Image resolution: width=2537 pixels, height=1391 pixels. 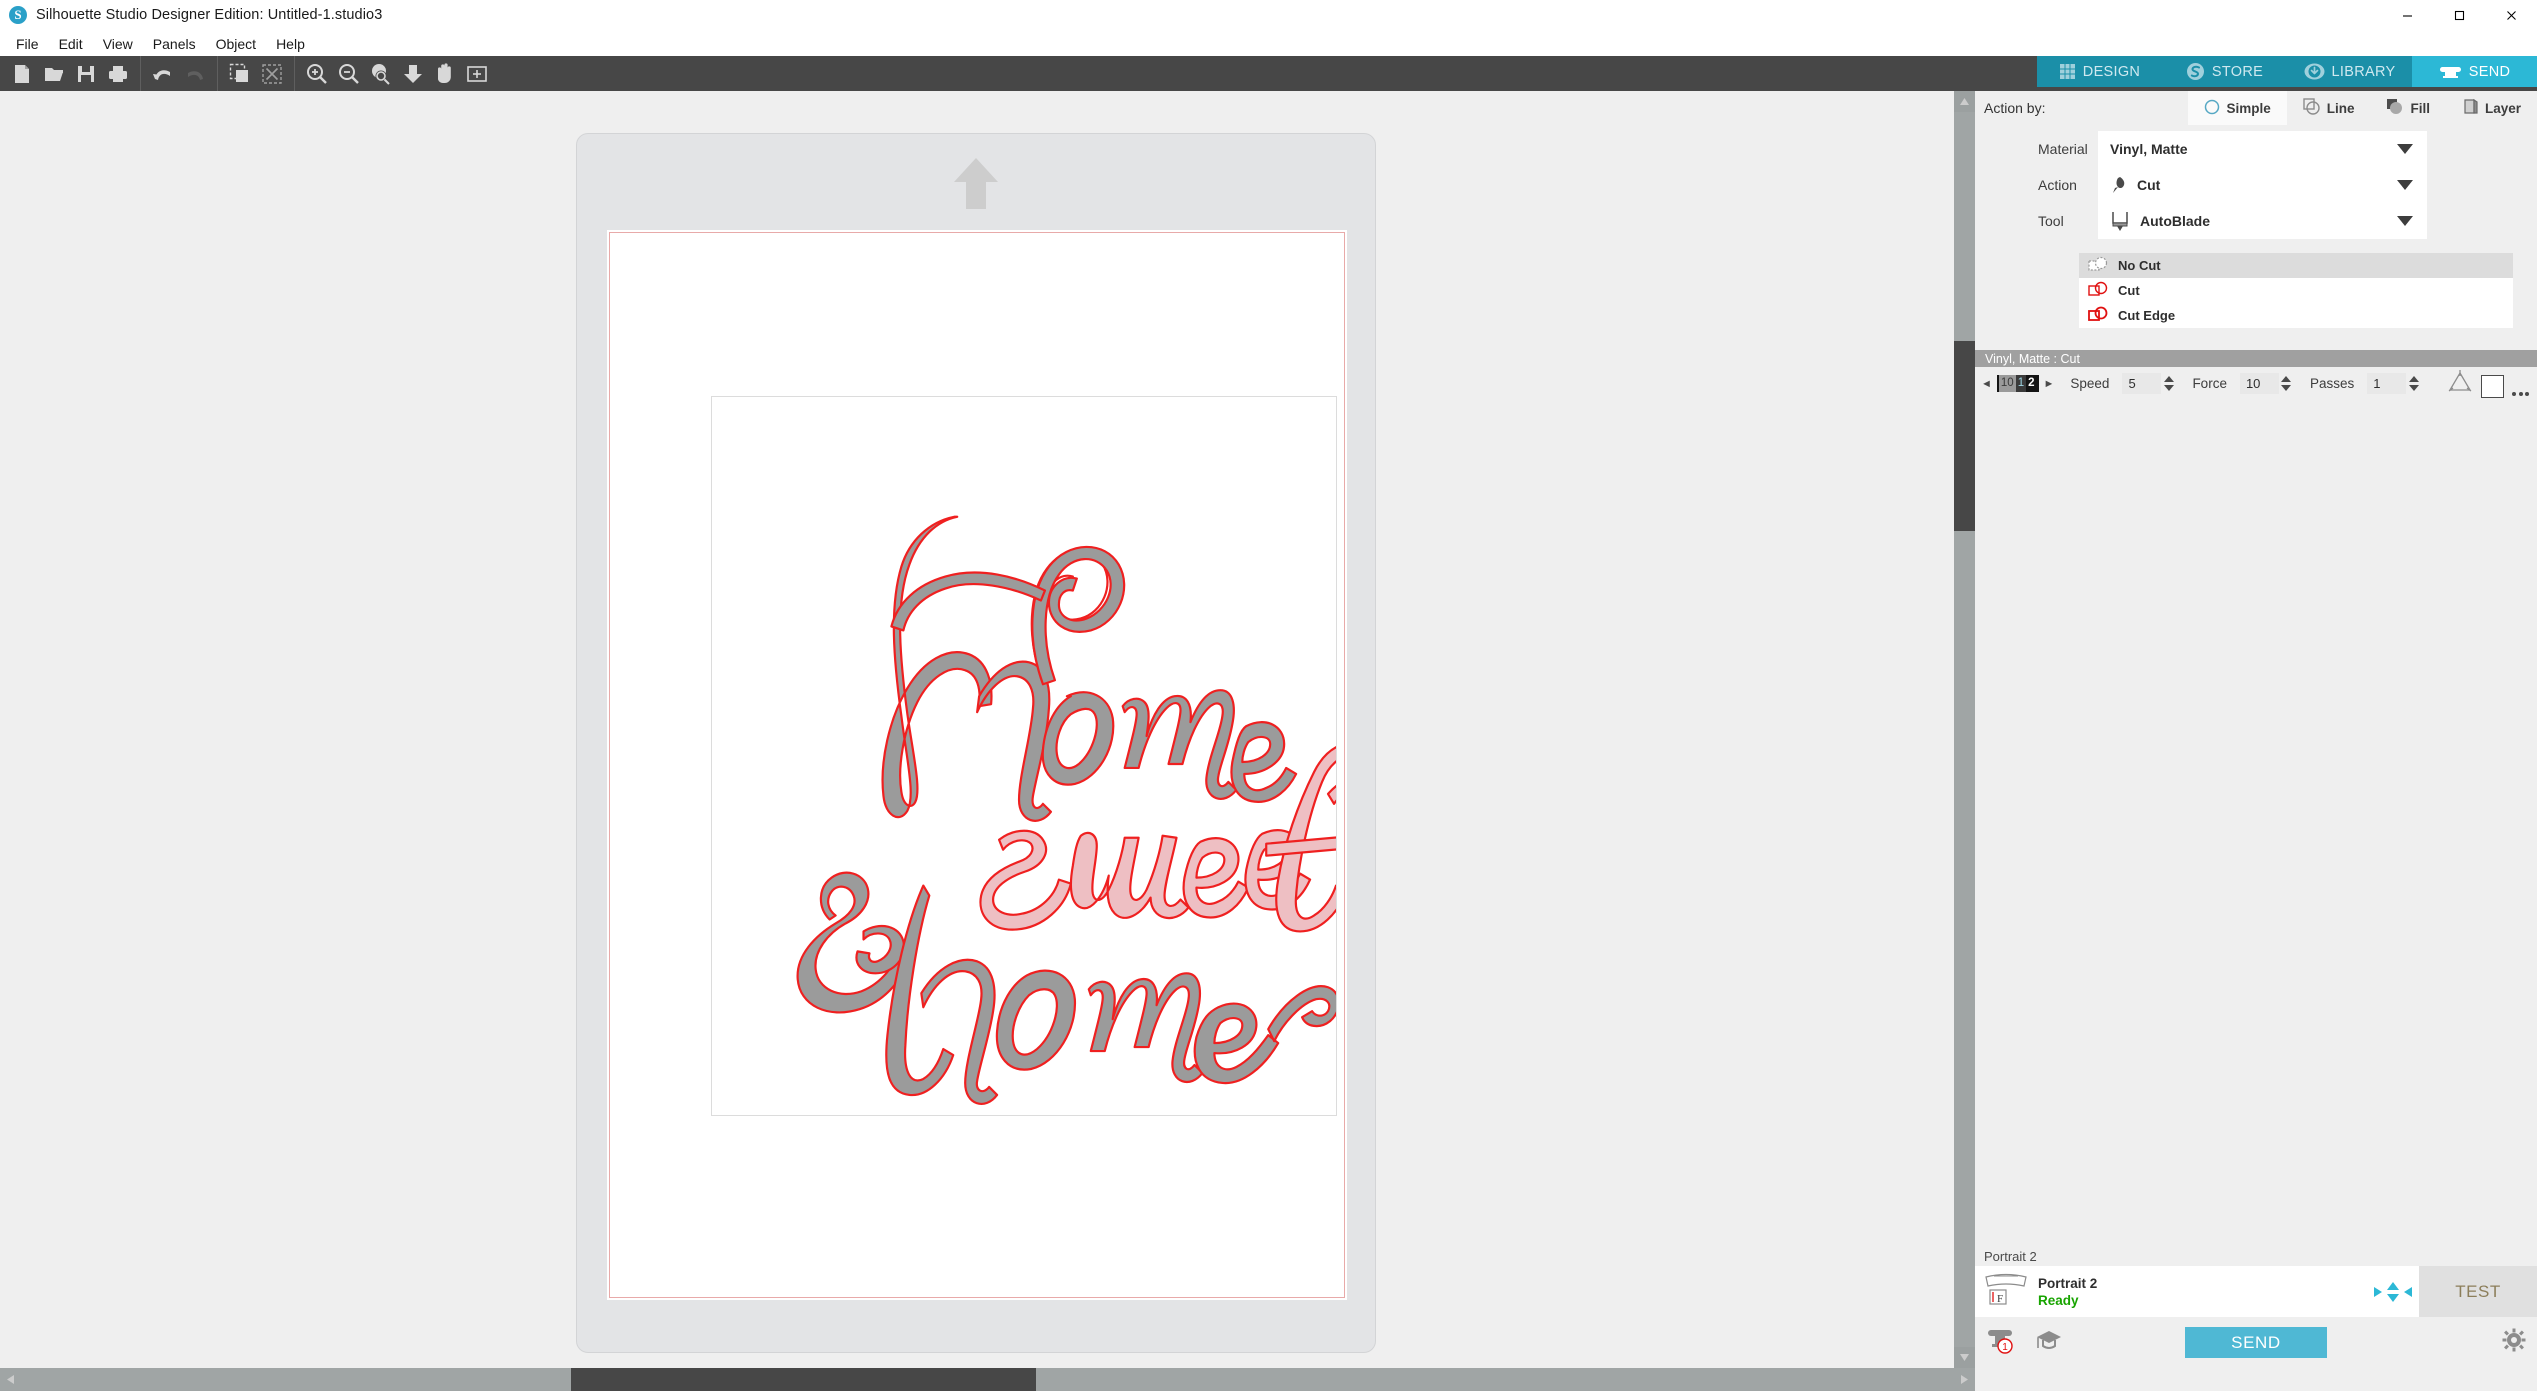 What do you see at coordinates (2007, 383) in the screenshot?
I see `blade-depth-seg-10: 10` at bounding box center [2007, 383].